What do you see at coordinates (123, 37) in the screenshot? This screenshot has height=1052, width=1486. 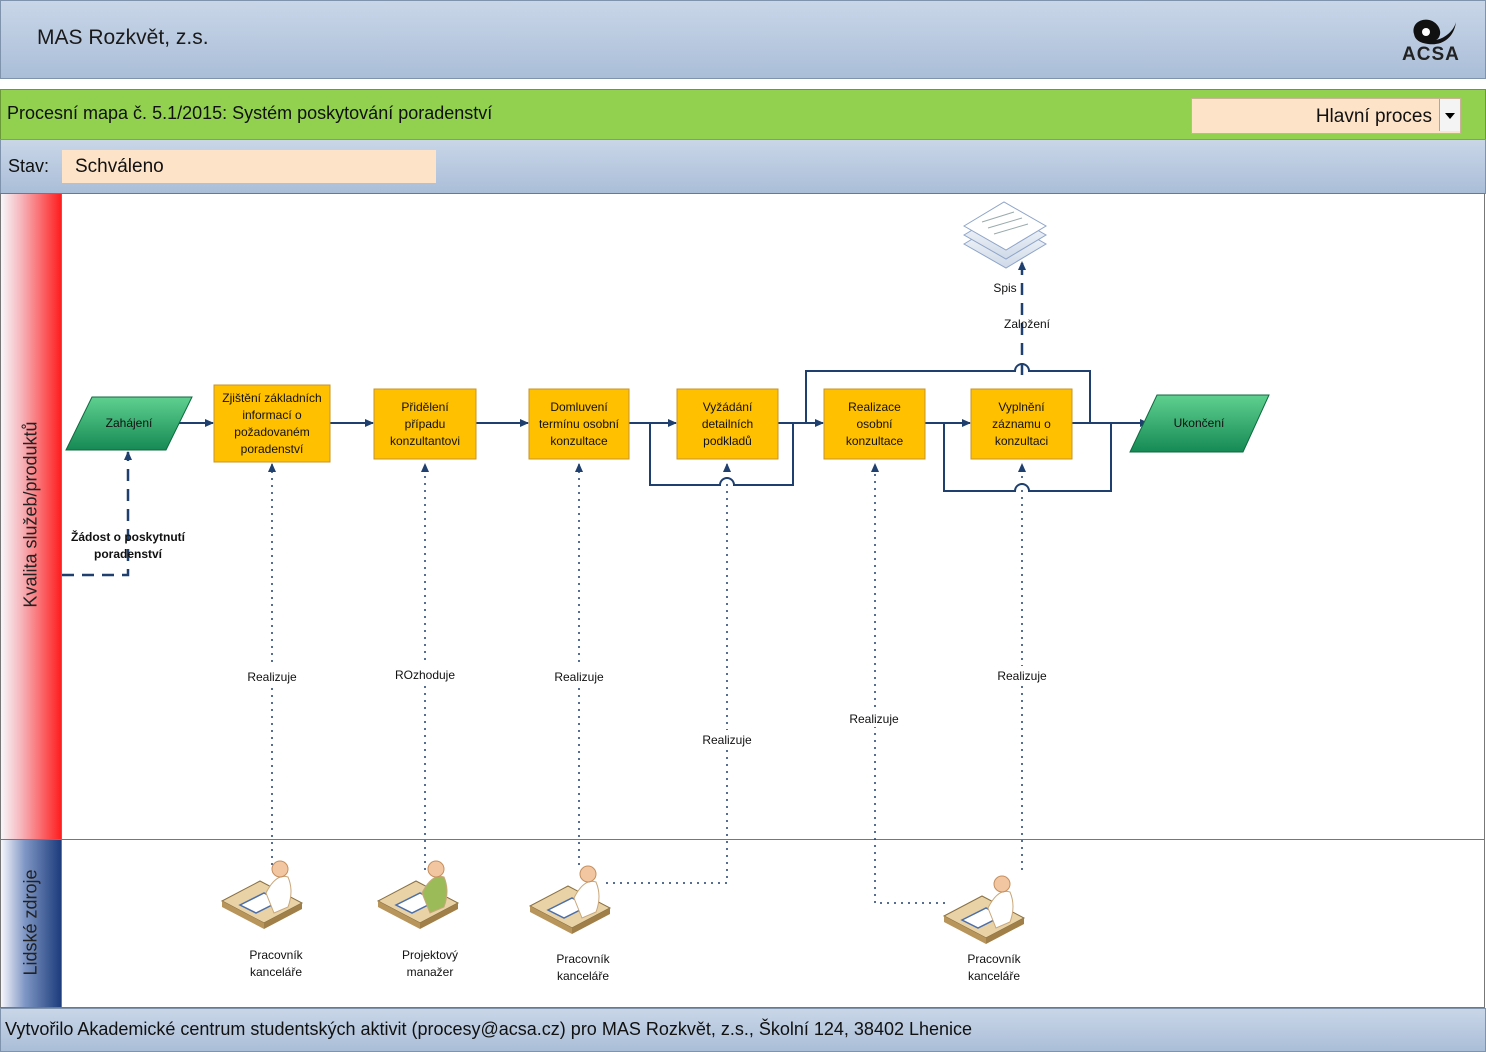 I see `organization-name: MAS Rozkvět, z.s.` at bounding box center [123, 37].